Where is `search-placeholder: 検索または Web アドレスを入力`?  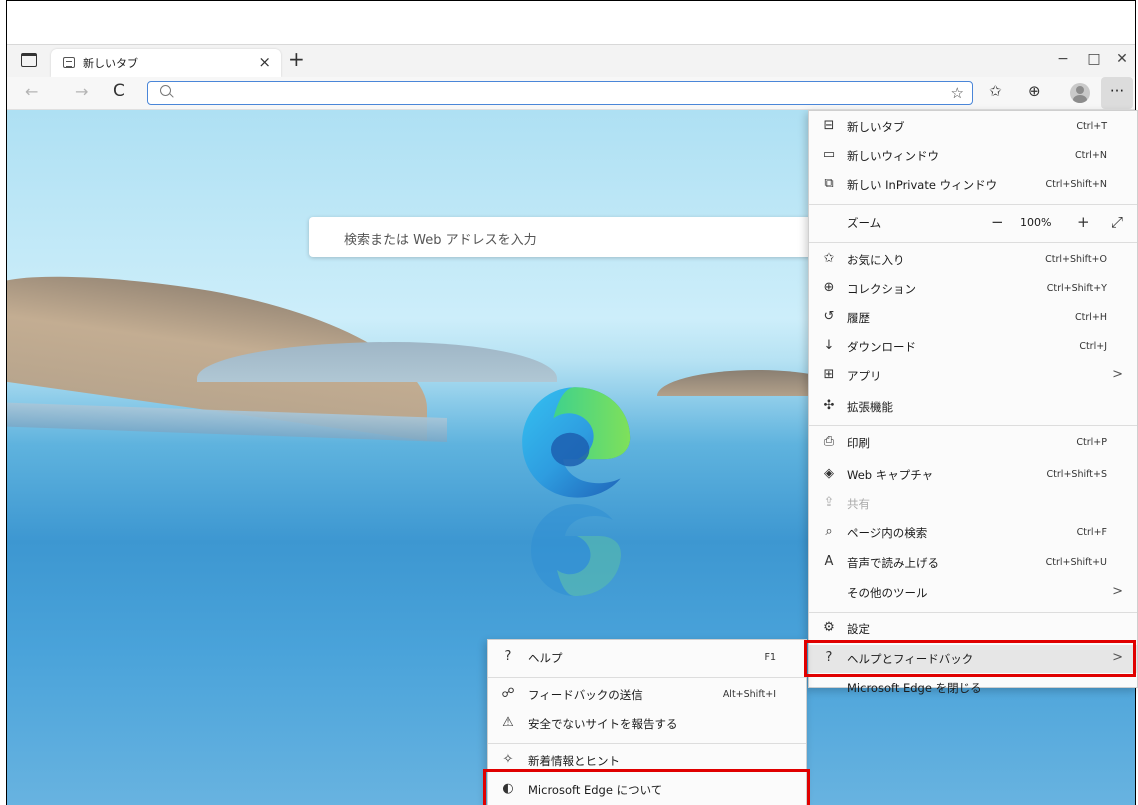
search-placeholder: 検索または Web アドレスを入力 is located at coordinates (440, 240).